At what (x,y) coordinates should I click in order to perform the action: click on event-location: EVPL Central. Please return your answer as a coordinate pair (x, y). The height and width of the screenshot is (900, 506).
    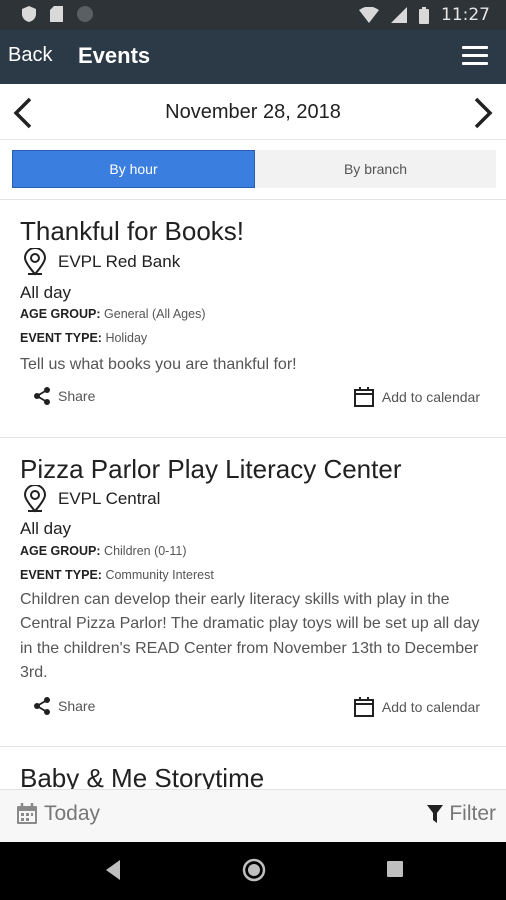
    Looking at the image, I should click on (91, 499).